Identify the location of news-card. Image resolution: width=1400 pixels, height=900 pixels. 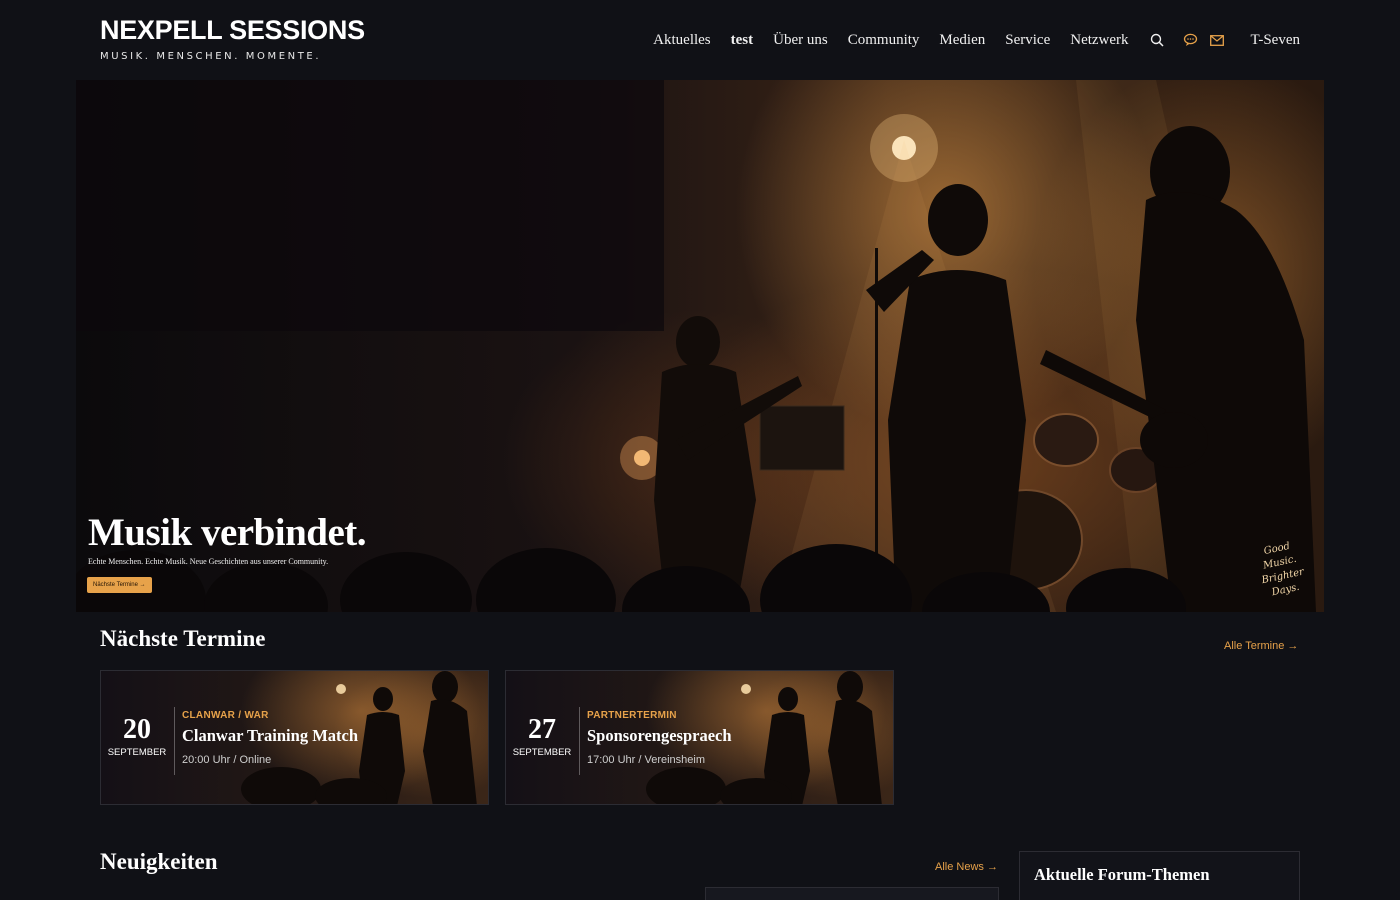
(852, 893).